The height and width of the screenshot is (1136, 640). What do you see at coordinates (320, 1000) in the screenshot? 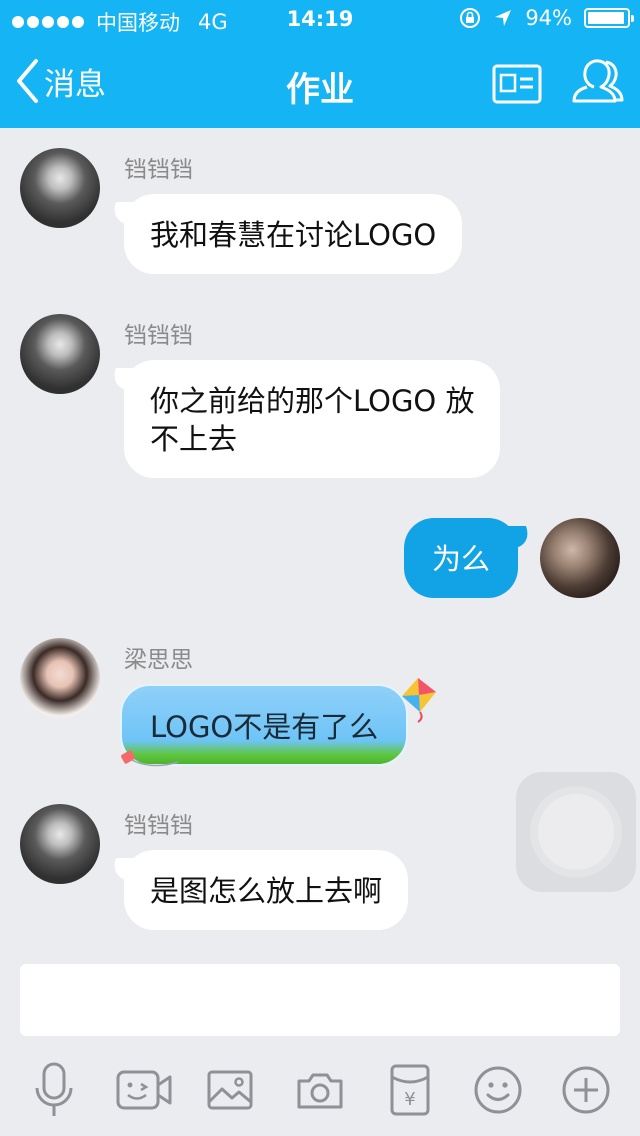
I see `message-input` at bounding box center [320, 1000].